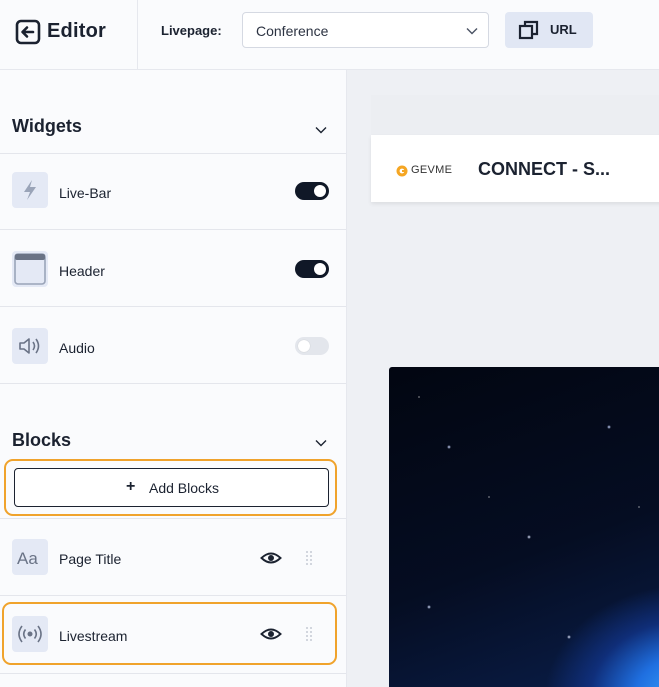  I want to click on lightning-icon, so click(30, 190).